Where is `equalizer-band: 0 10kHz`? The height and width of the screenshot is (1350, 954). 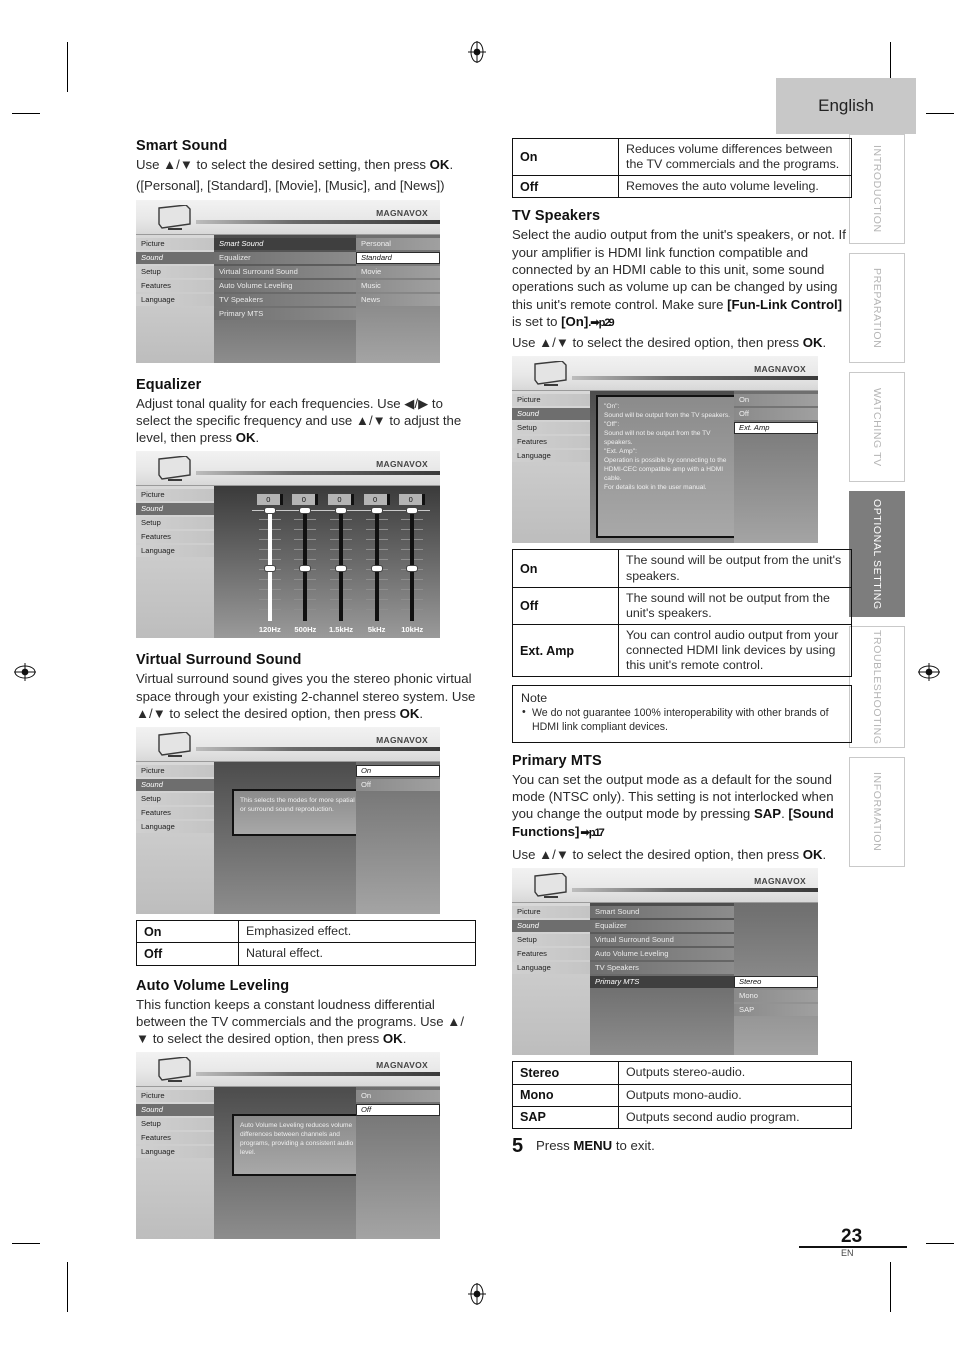 equalizer-band: 0 10kHz is located at coordinates (412, 564).